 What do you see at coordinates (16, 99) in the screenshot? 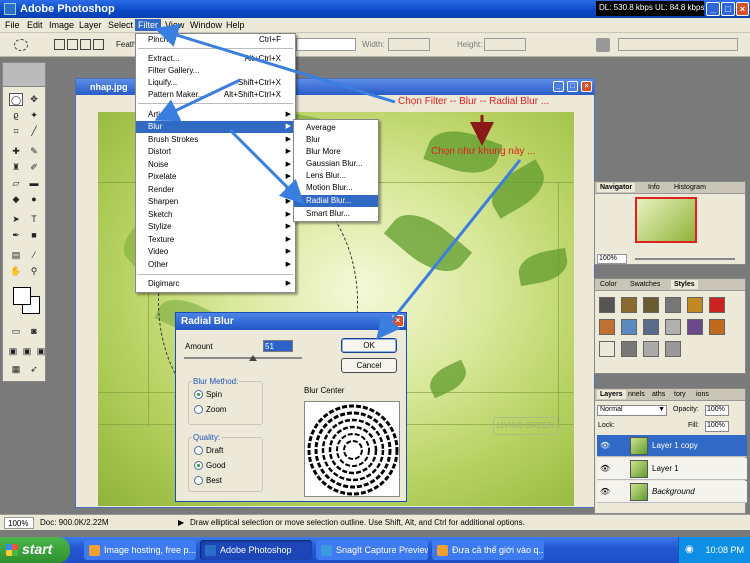
I see `marquee-tool-icon: ◯` at bounding box center [16, 99].